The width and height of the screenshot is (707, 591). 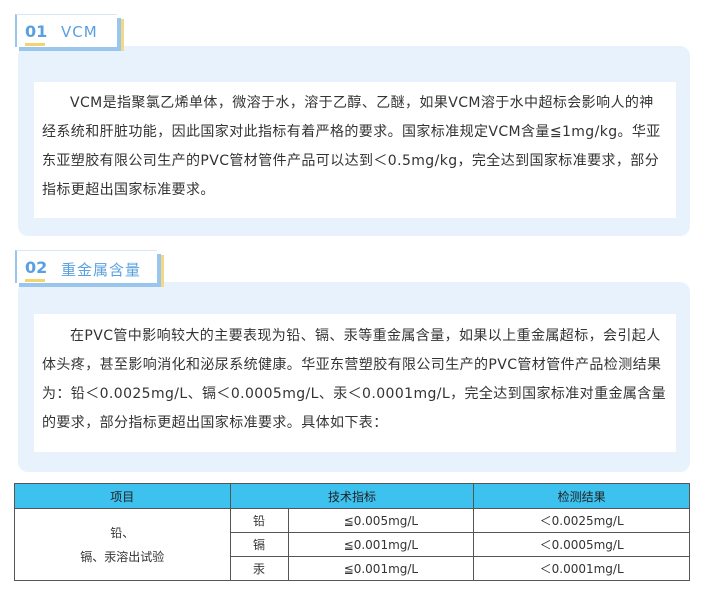 What do you see at coordinates (581, 496) in the screenshot?
I see `header-result: 检测结果` at bounding box center [581, 496].